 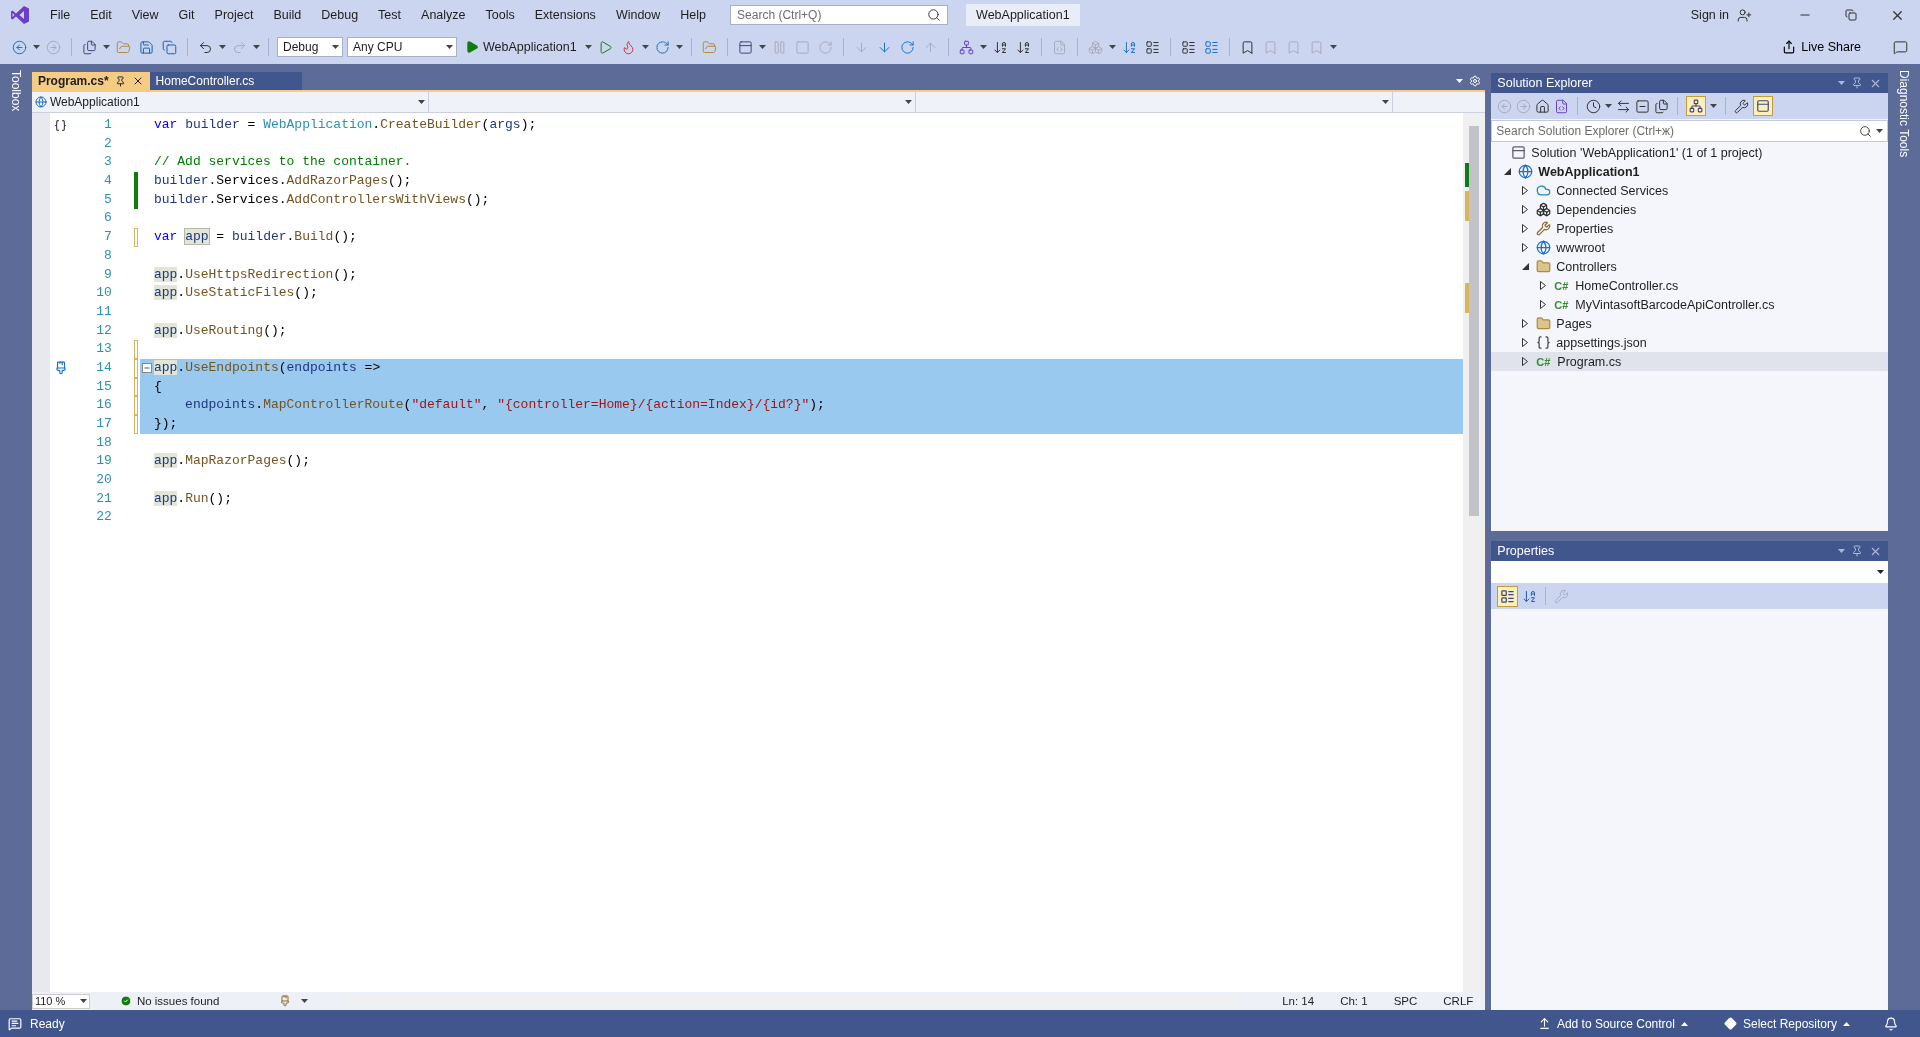 I want to click on tree-item: Controllers, so click(x=1690, y=266).